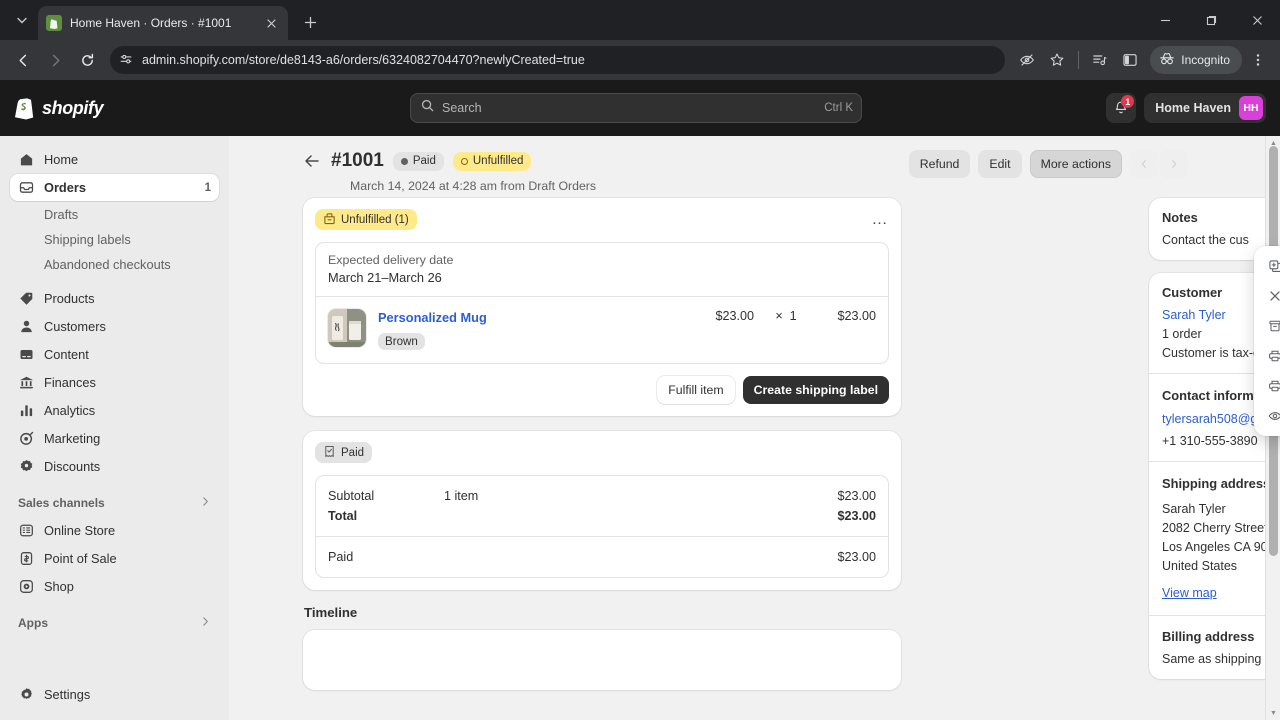 This screenshot has width=1280, height=720. I want to click on browser-tab: Home Haven · Orders · #1001, so click(163, 23).